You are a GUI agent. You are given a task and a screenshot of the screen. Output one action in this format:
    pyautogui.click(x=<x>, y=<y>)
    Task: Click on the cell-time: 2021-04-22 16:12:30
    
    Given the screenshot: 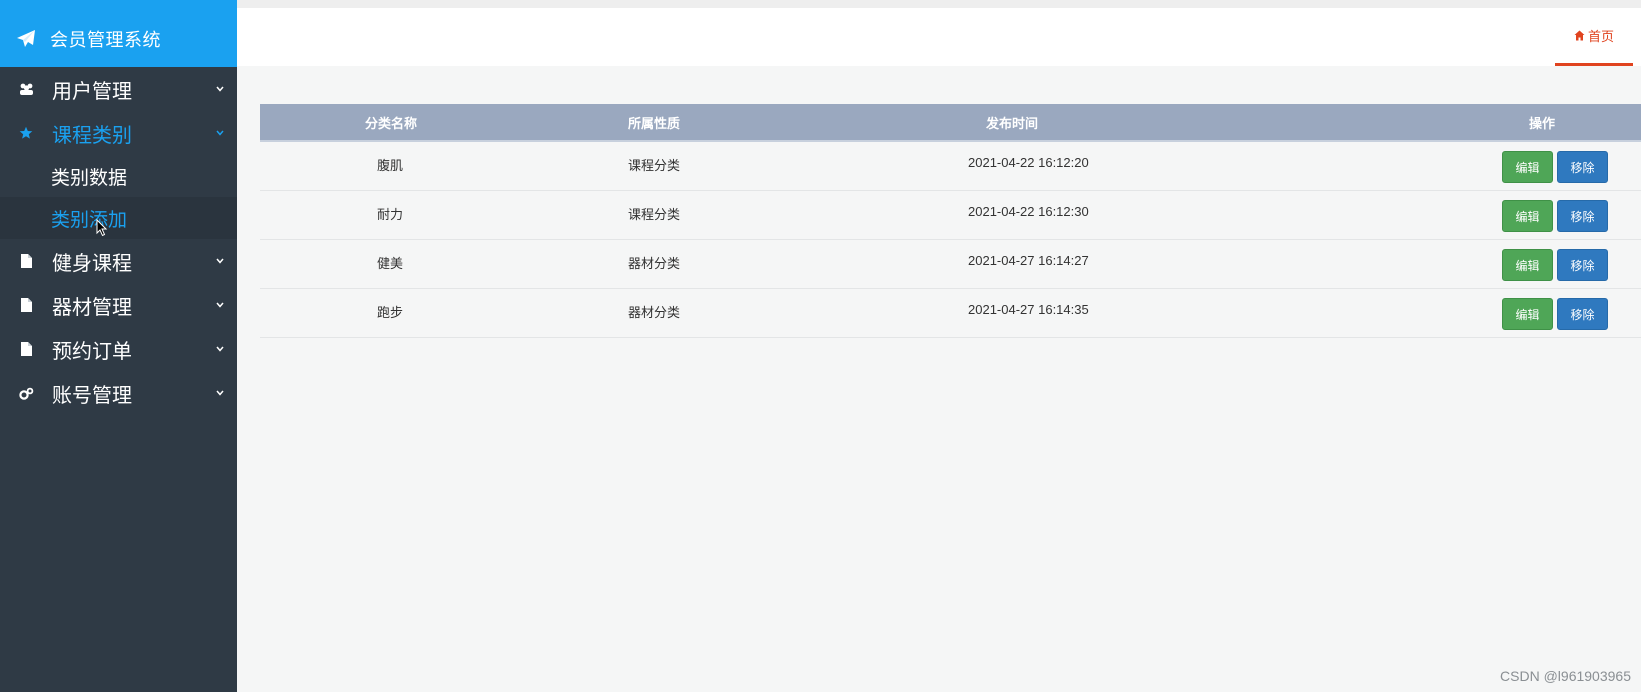 What is the action you would take?
    pyautogui.click(x=1028, y=211)
    